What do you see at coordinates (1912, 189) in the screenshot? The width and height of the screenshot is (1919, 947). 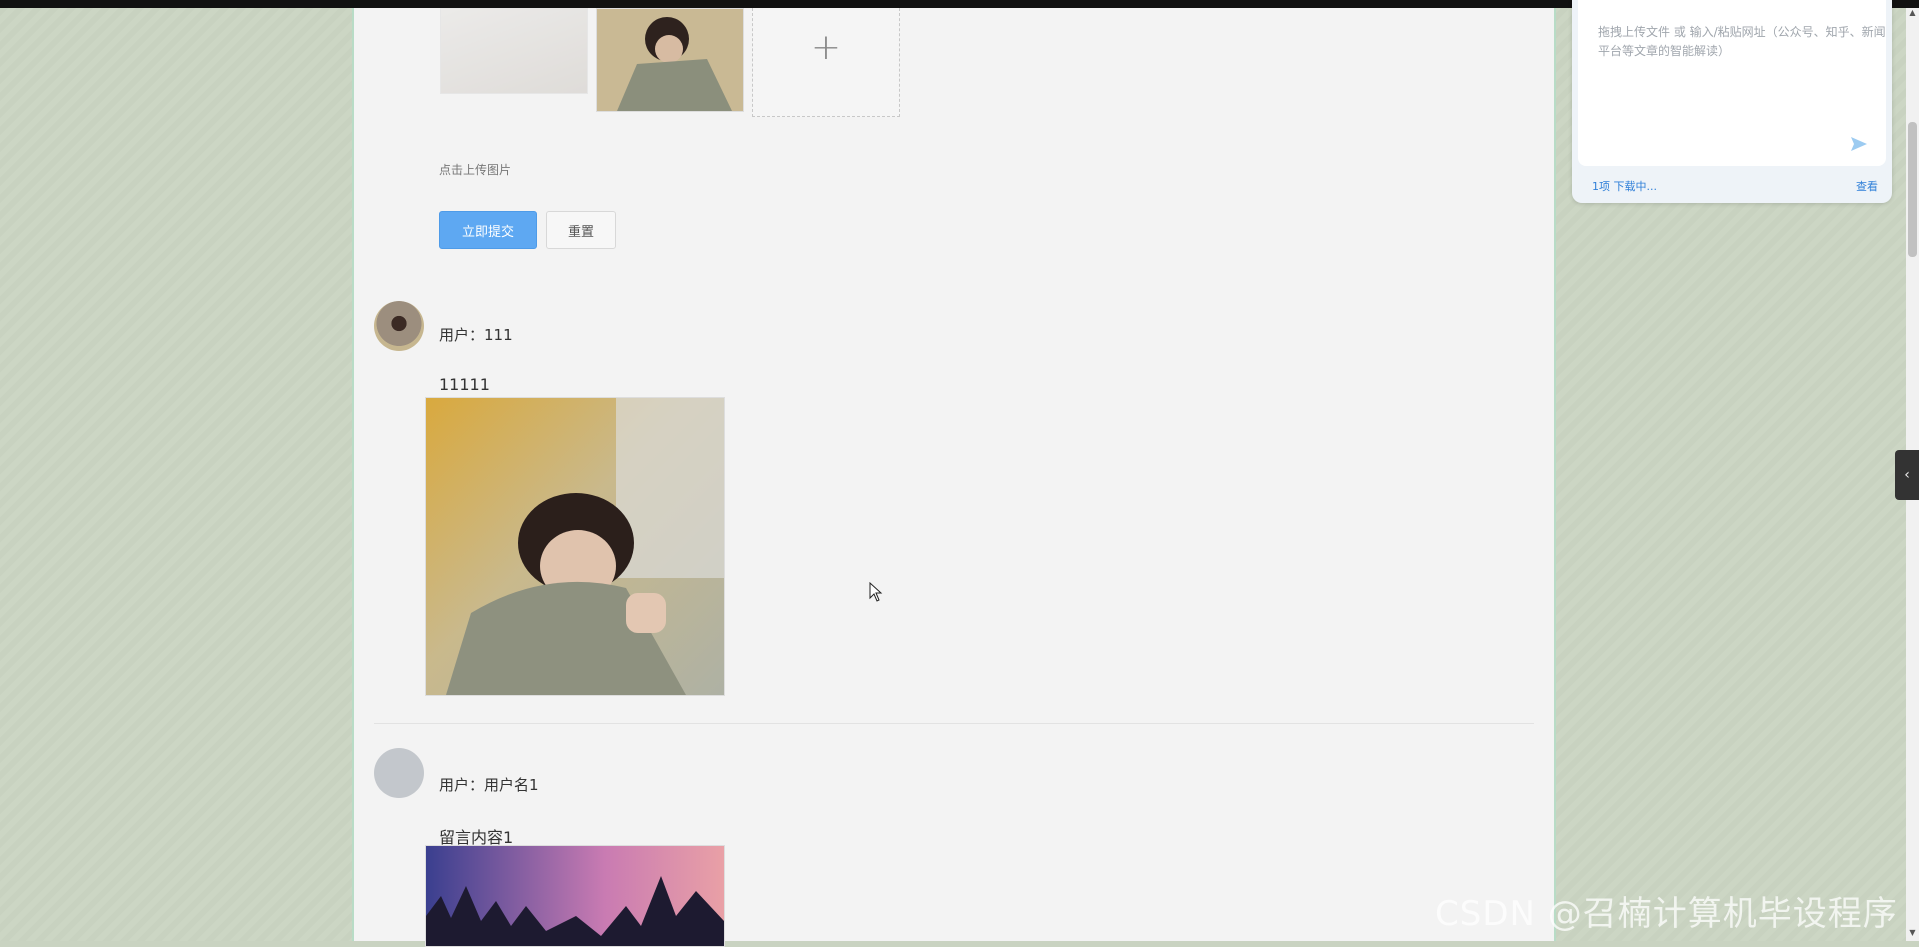 I see `scrollbar-thumb` at bounding box center [1912, 189].